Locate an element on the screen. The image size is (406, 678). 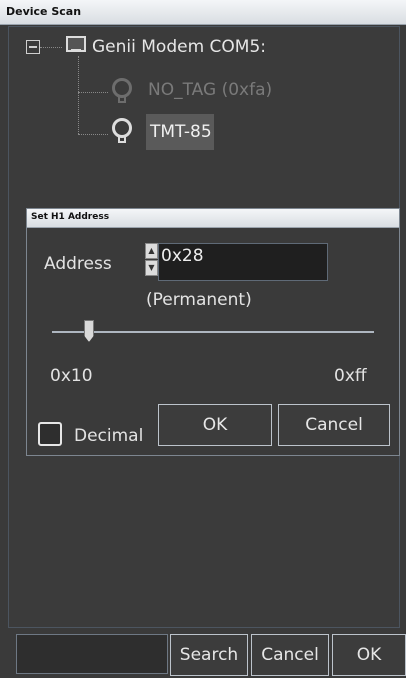
slider-min-label: 0x10 is located at coordinates (71, 376).